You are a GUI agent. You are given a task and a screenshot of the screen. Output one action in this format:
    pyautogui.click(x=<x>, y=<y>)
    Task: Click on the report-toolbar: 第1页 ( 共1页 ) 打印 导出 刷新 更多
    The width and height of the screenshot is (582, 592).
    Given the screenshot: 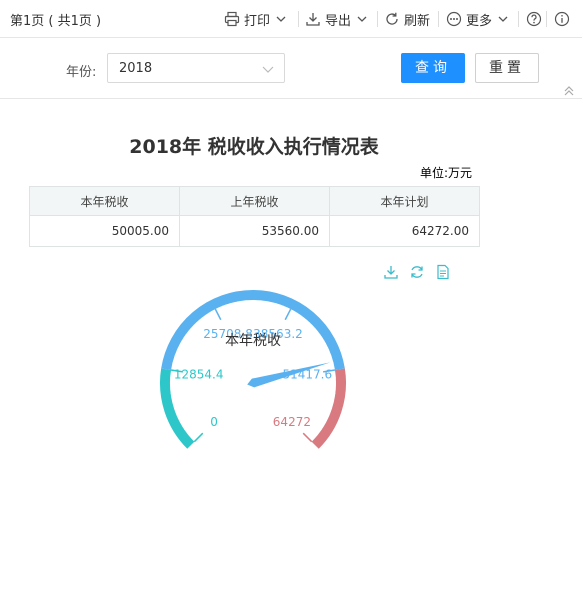 What is the action you would take?
    pyautogui.click(x=291, y=19)
    